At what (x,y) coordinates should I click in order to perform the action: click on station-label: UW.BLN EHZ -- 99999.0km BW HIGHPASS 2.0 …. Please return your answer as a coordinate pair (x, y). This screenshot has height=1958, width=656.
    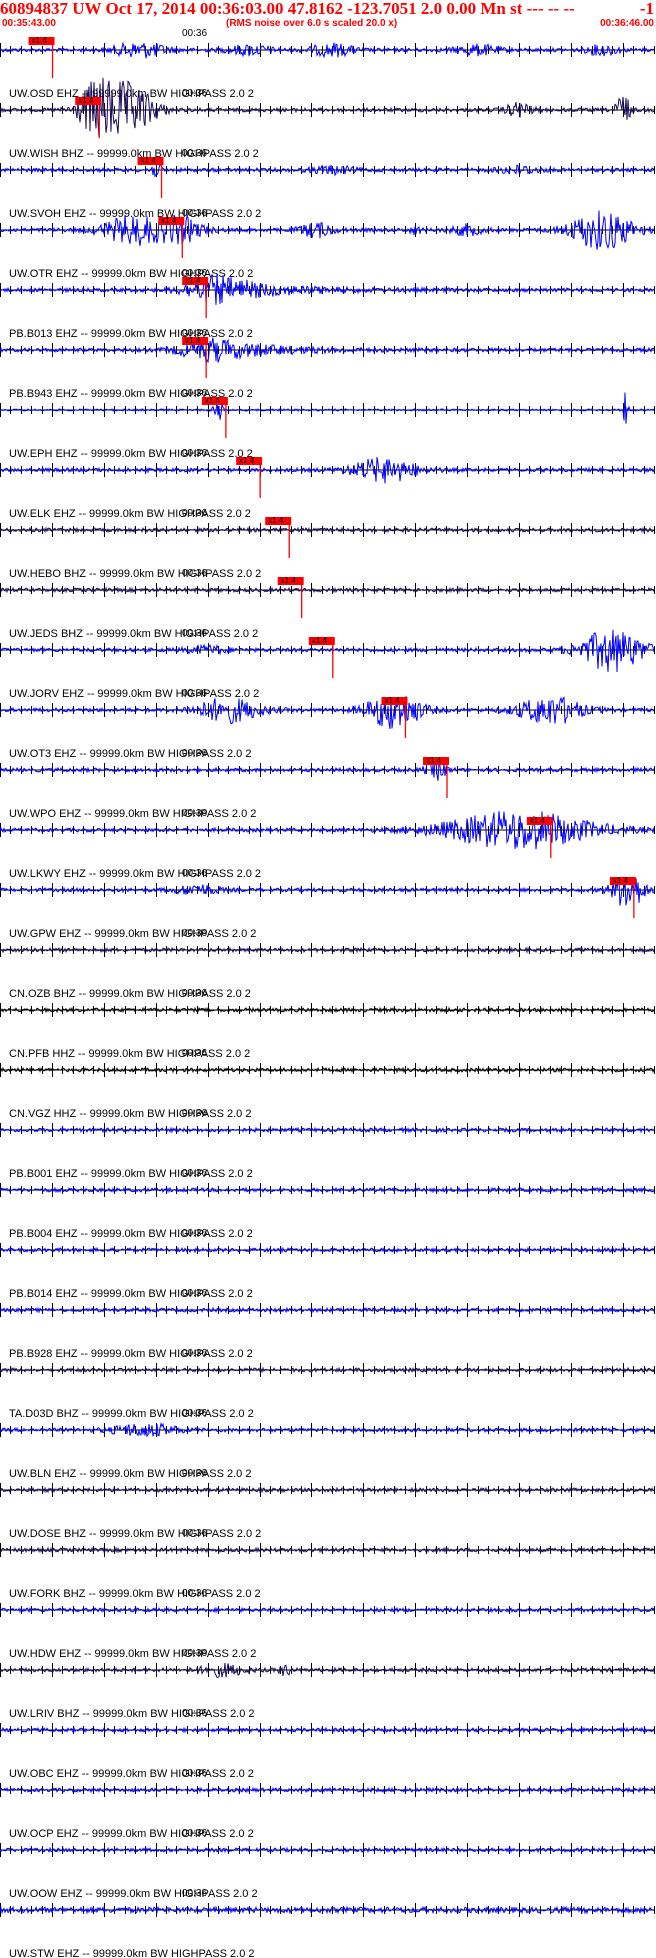
    Looking at the image, I should click on (130, 1474).